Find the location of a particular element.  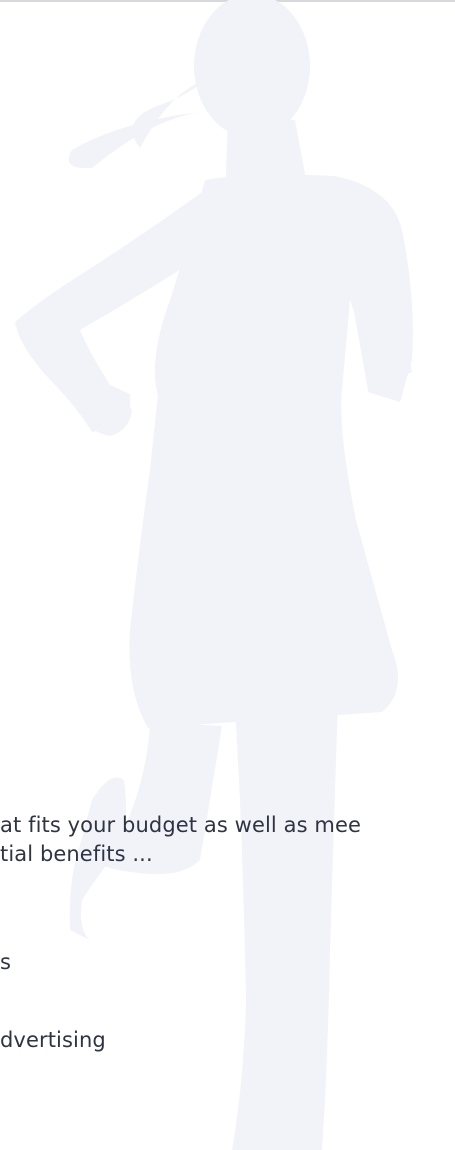

list-item-2: dvertising is located at coordinates (53, 1040).